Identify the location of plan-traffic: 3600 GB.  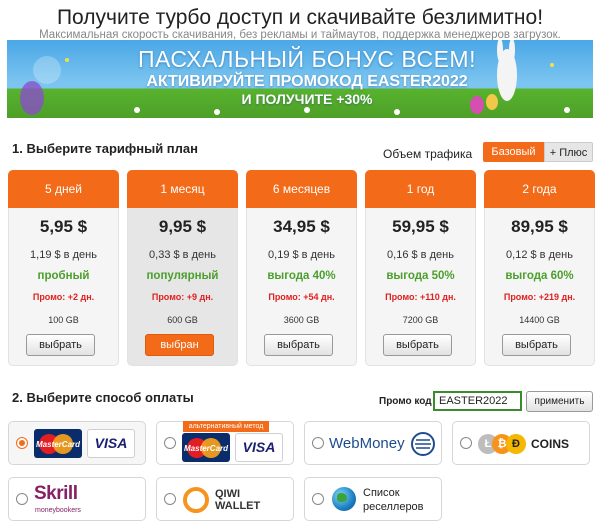
(301, 320).